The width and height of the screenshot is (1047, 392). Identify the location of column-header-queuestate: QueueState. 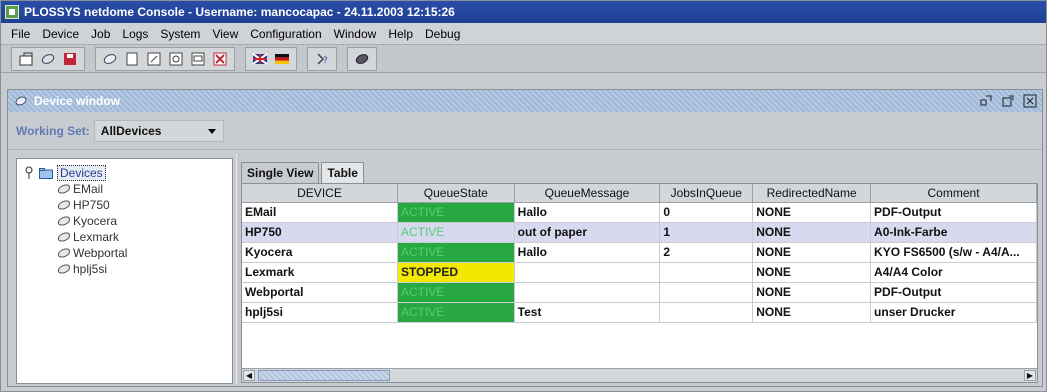
(456, 193).